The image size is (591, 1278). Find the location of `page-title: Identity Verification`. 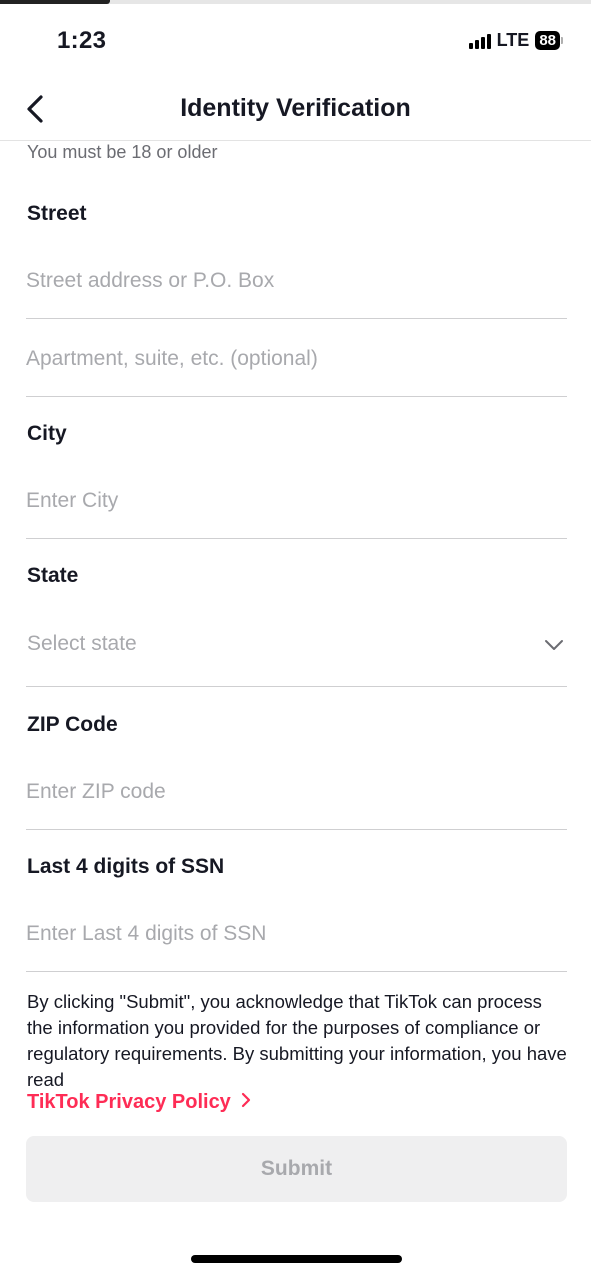

page-title: Identity Verification is located at coordinates (295, 108).